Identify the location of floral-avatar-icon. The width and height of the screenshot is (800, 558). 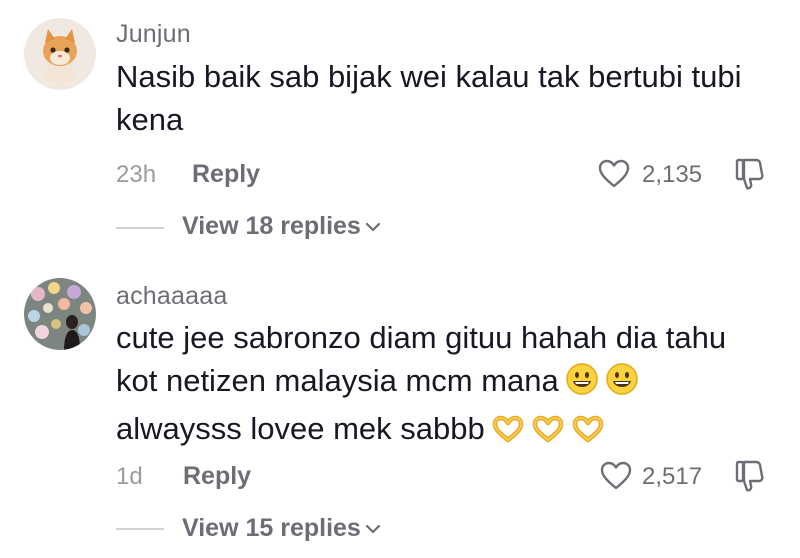
(60, 314).